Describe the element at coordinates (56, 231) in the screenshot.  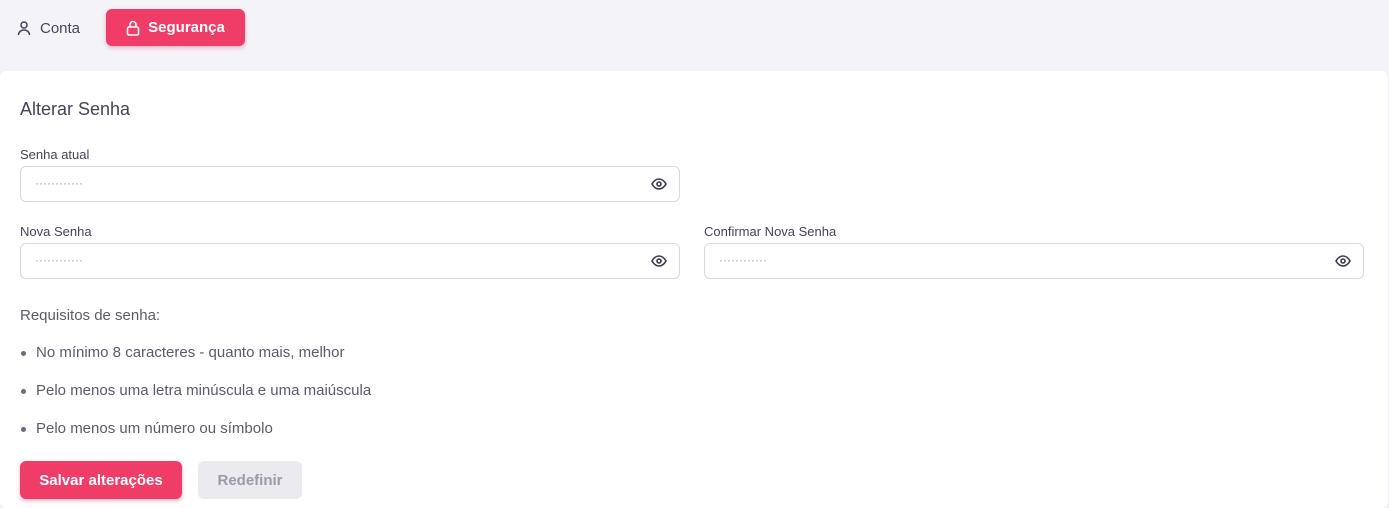
I see `new-password-label: Nova Senha` at that location.